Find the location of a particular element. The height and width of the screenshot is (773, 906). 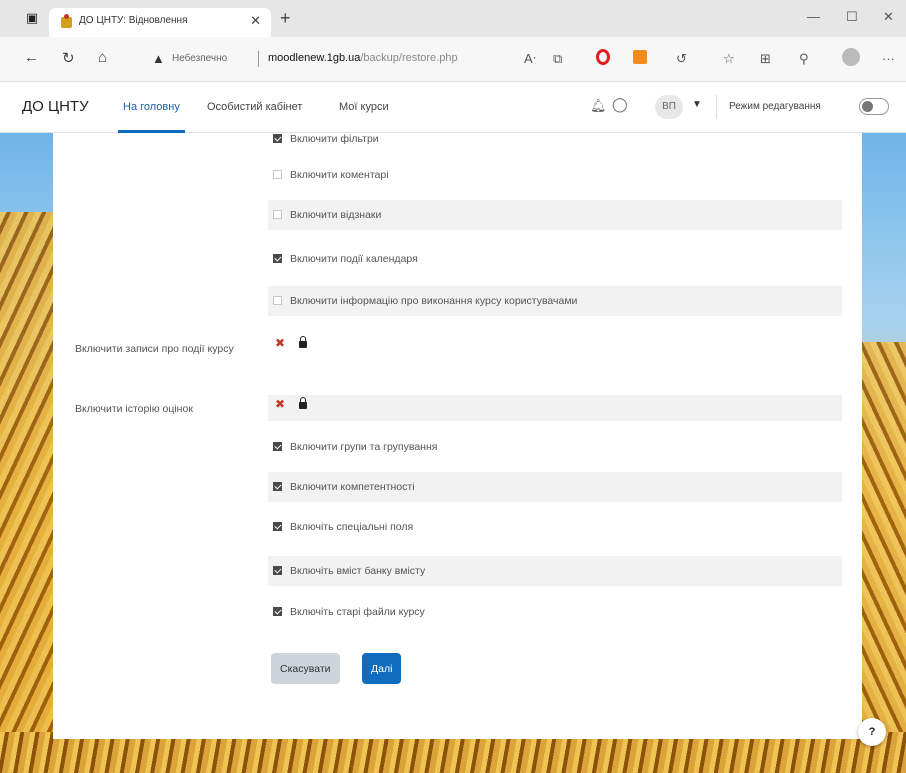

setting-label: Включіть вміст банку вмісту is located at coordinates (358, 571).